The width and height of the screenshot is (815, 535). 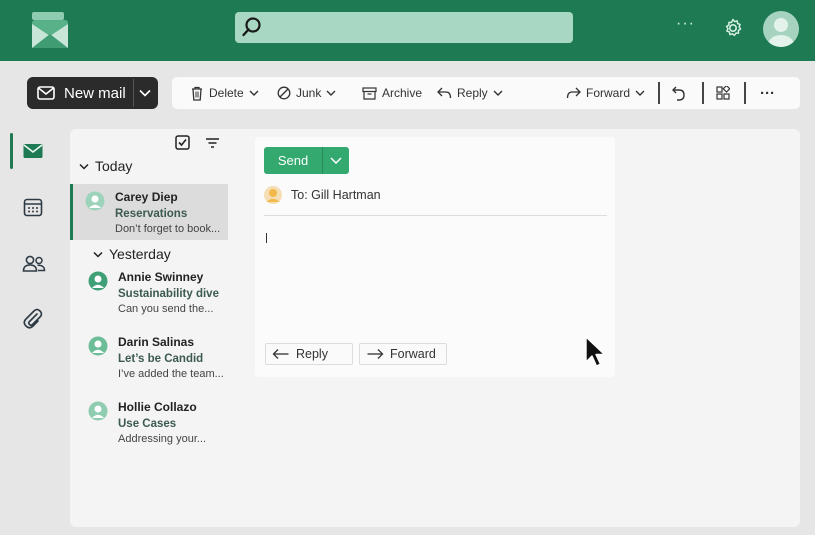 What do you see at coordinates (157, 407) in the screenshot?
I see `sender-name: Hollie Collazo` at bounding box center [157, 407].